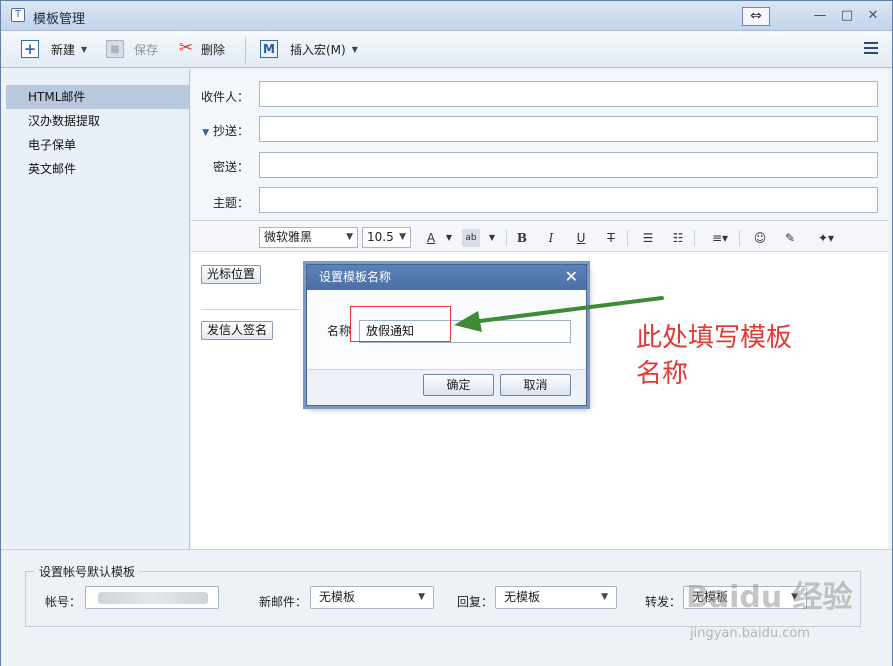 The image size is (893, 666). What do you see at coordinates (662, 374) in the screenshot?
I see `annotation-line-2: 名称` at bounding box center [662, 374].